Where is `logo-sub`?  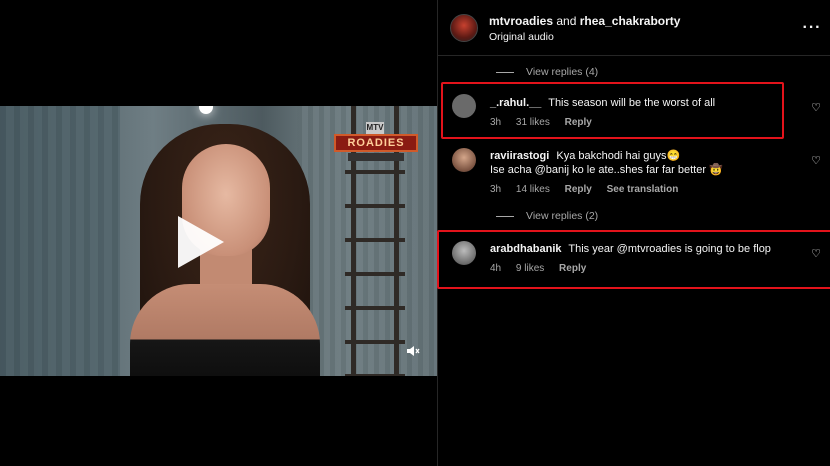 logo-sub is located at coordinates (376, 157).